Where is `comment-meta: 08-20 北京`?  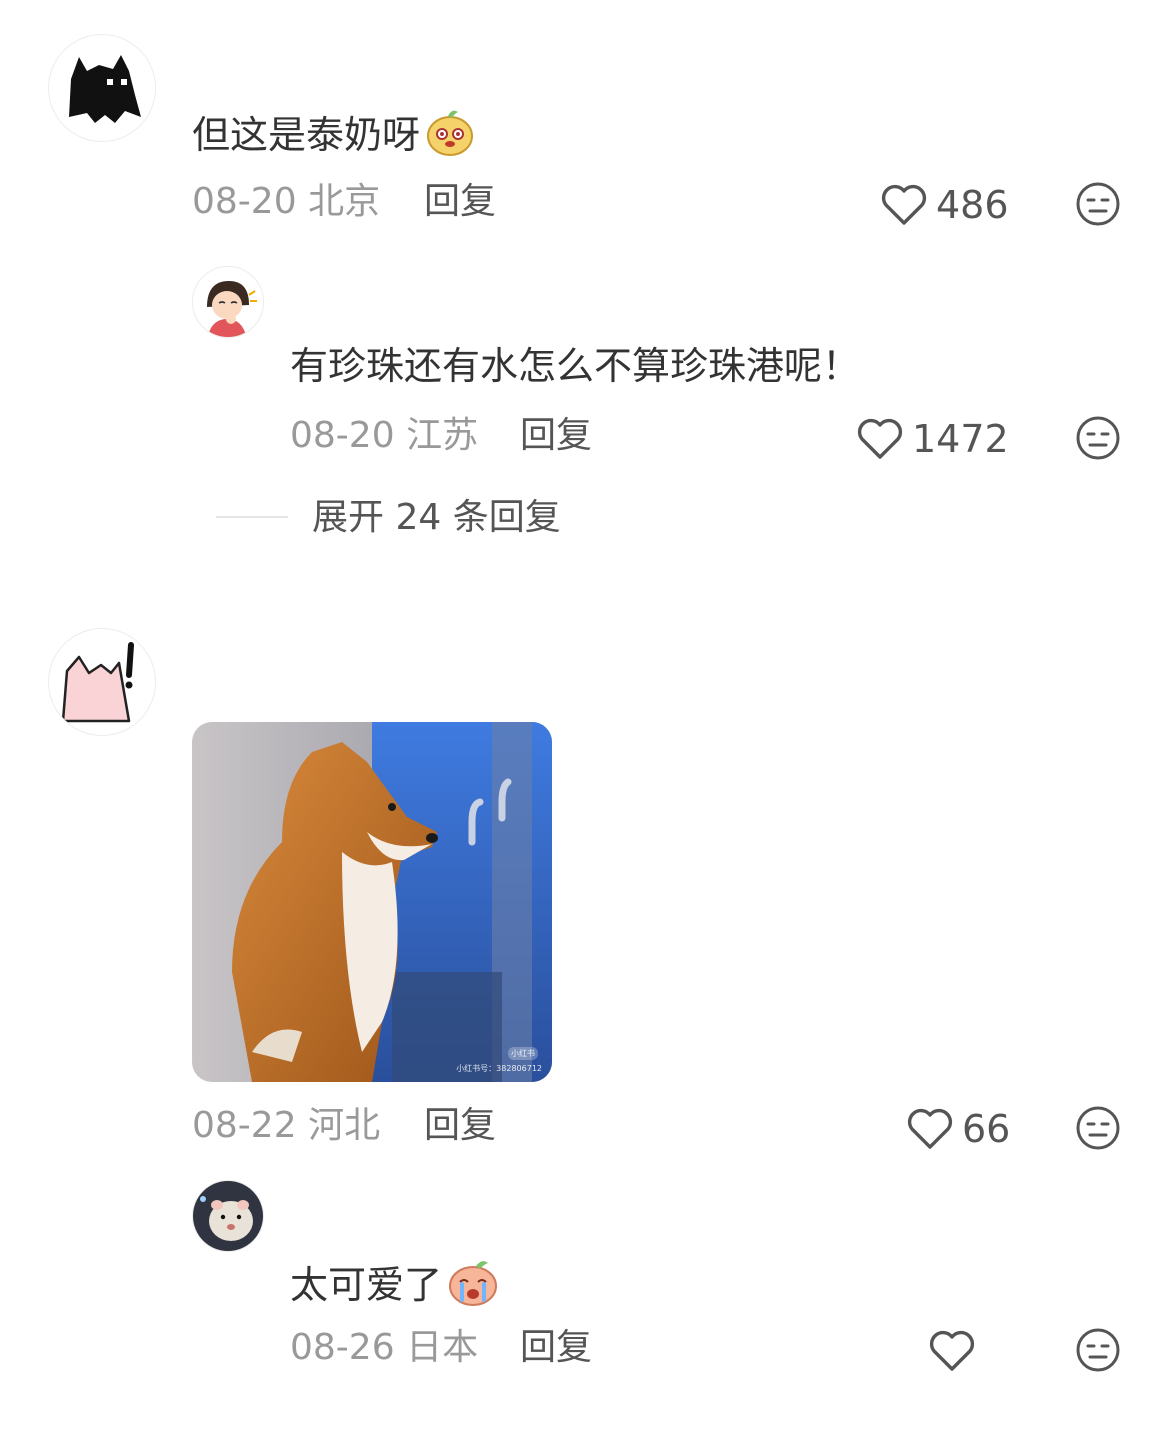 comment-meta: 08-20 北京 is located at coordinates (286, 202).